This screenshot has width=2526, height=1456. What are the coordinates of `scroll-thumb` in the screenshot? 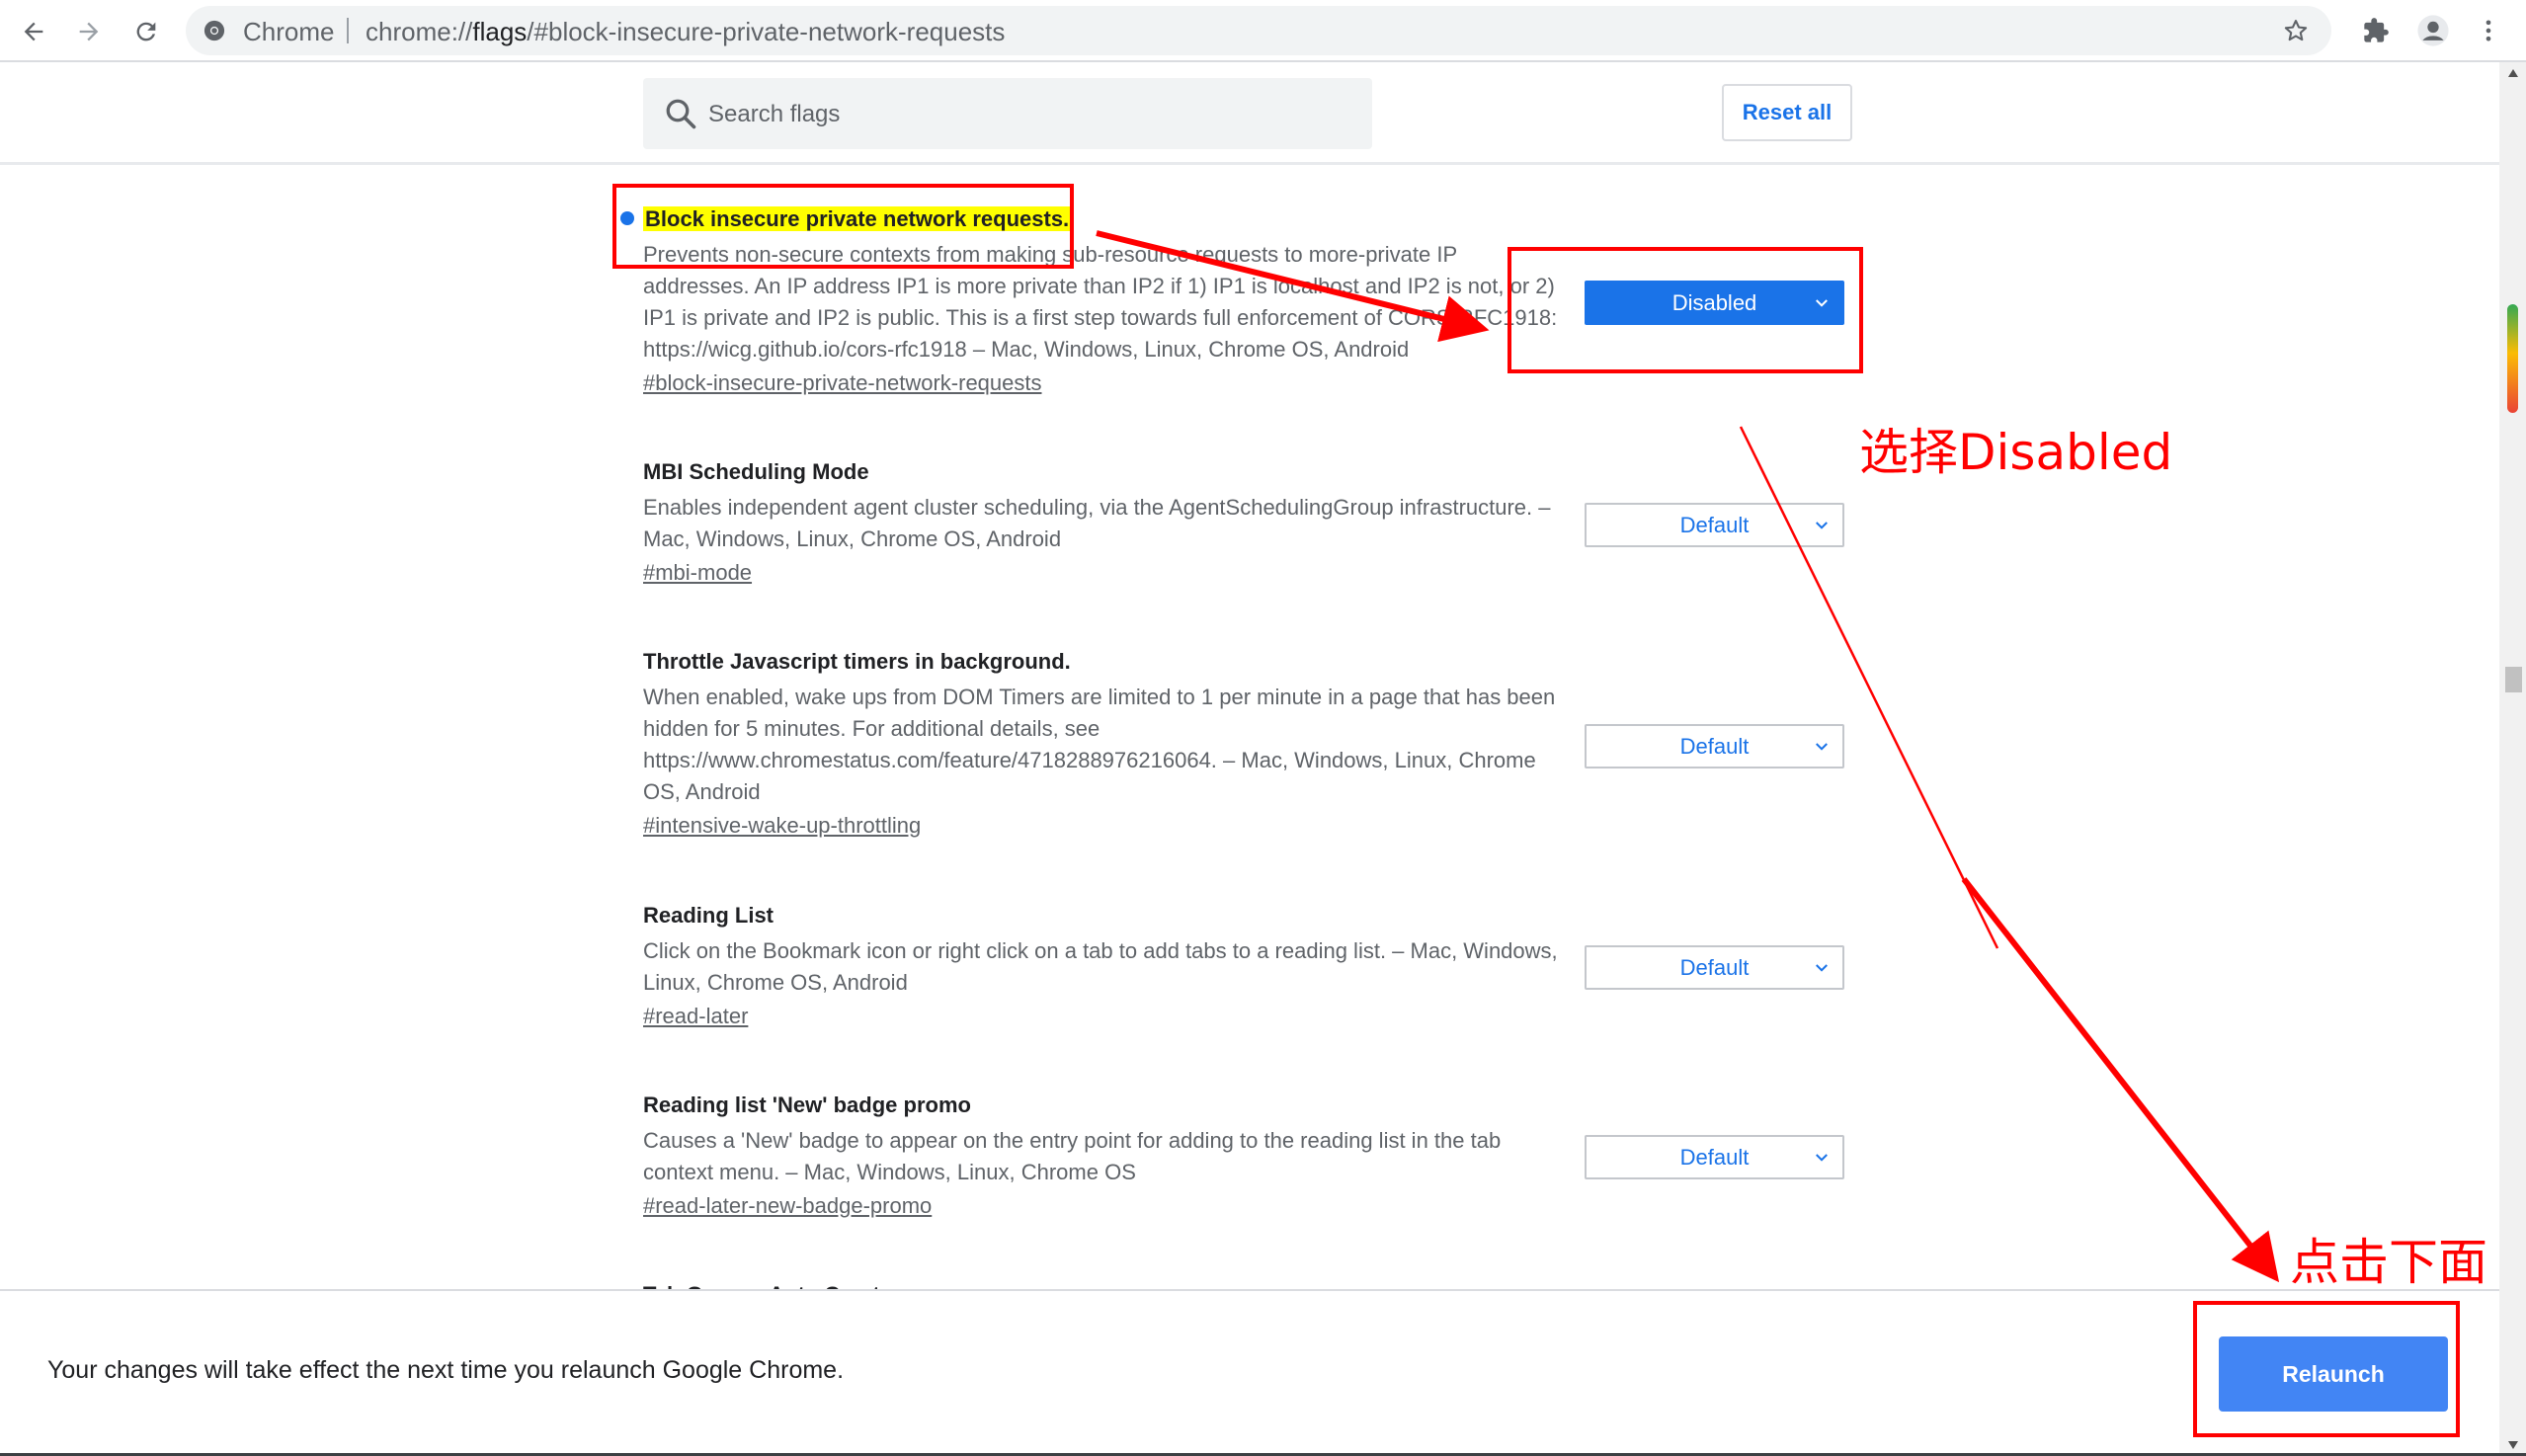 It's located at (2513, 679).